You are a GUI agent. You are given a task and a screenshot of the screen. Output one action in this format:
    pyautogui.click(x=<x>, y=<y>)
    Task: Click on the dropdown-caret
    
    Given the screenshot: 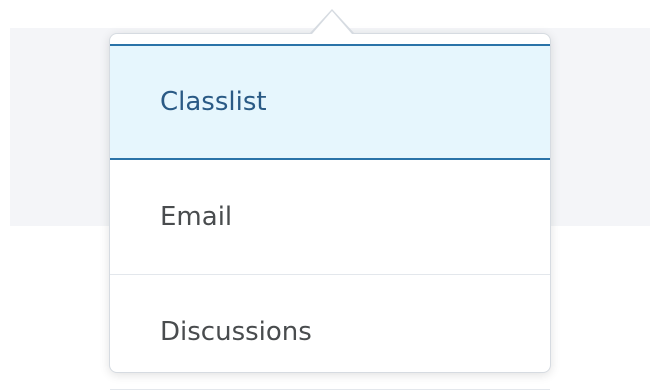 What is the action you would take?
    pyautogui.click(x=332, y=22)
    